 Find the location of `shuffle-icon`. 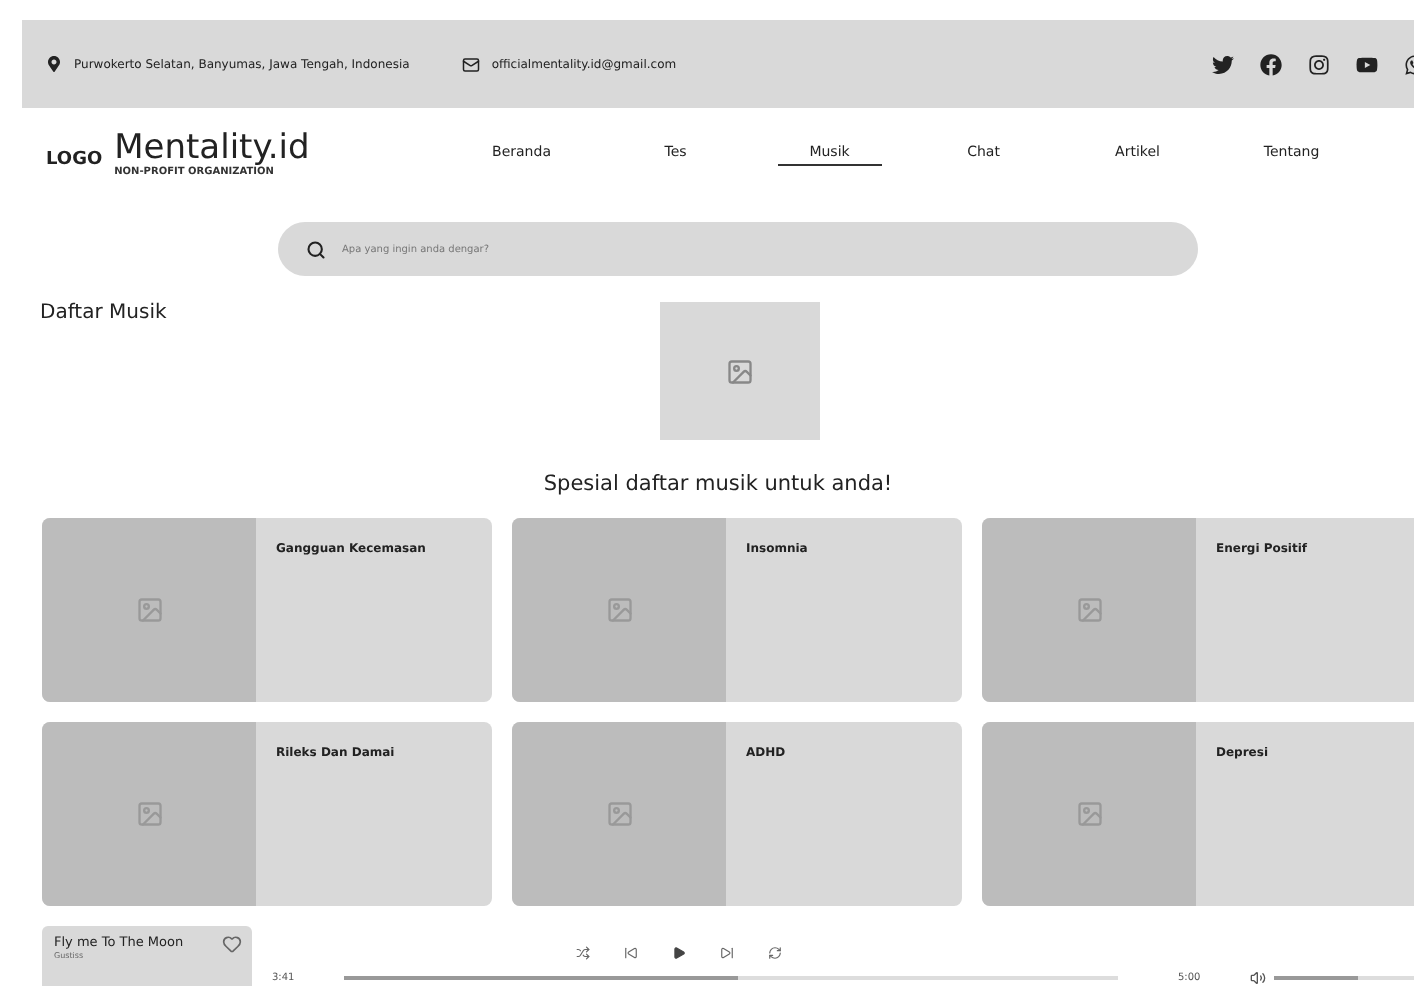

shuffle-icon is located at coordinates (583, 953).